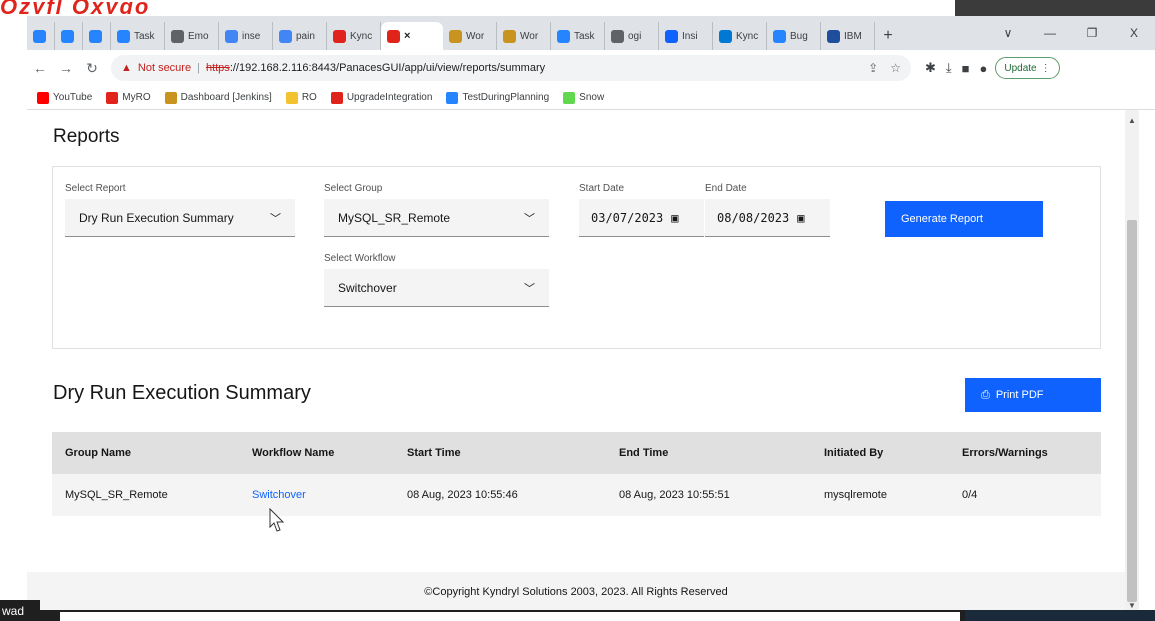  What do you see at coordinates (1132, 120) in the screenshot?
I see `scroll-up-icon: ▲` at bounding box center [1132, 120].